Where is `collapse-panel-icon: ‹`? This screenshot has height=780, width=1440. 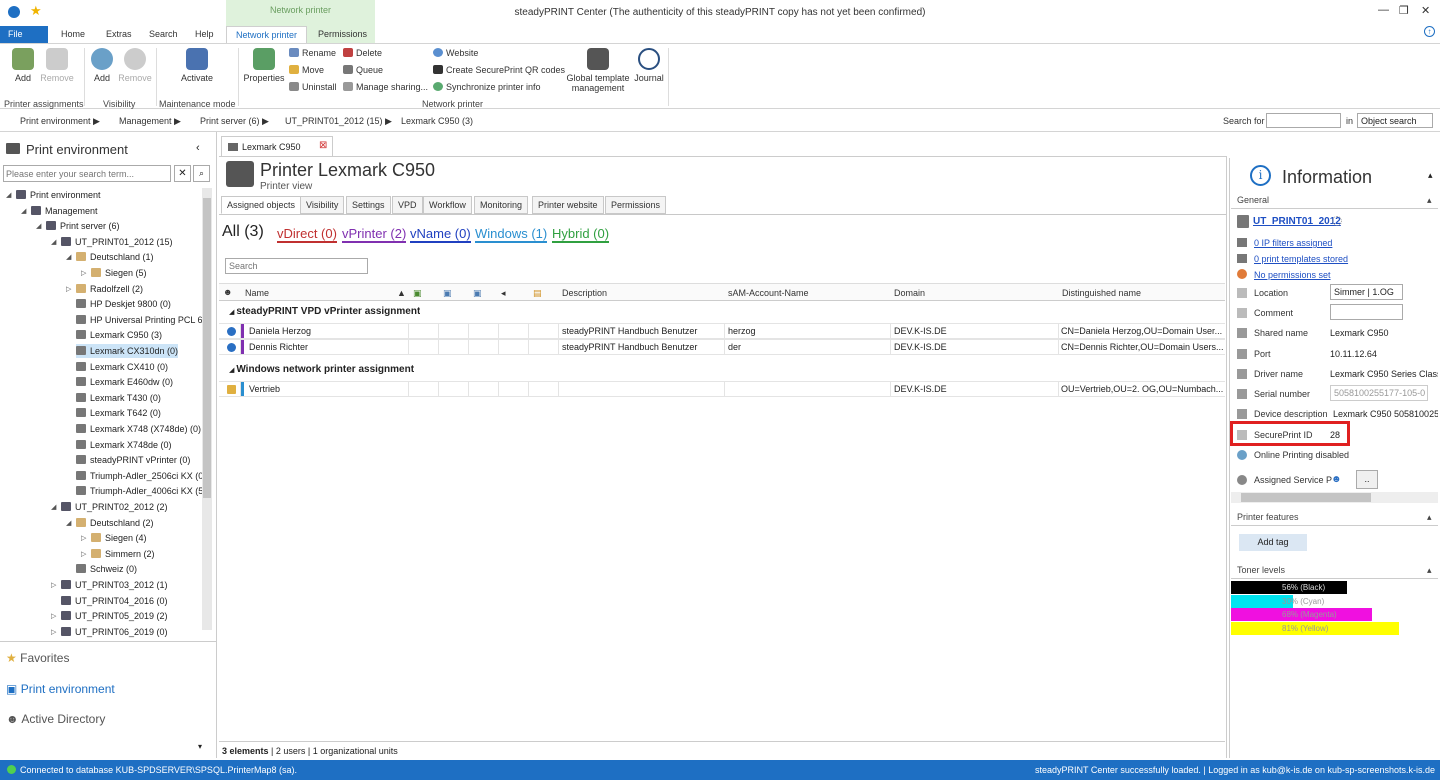 collapse-panel-icon: ‹ is located at coordinates (198, 148).